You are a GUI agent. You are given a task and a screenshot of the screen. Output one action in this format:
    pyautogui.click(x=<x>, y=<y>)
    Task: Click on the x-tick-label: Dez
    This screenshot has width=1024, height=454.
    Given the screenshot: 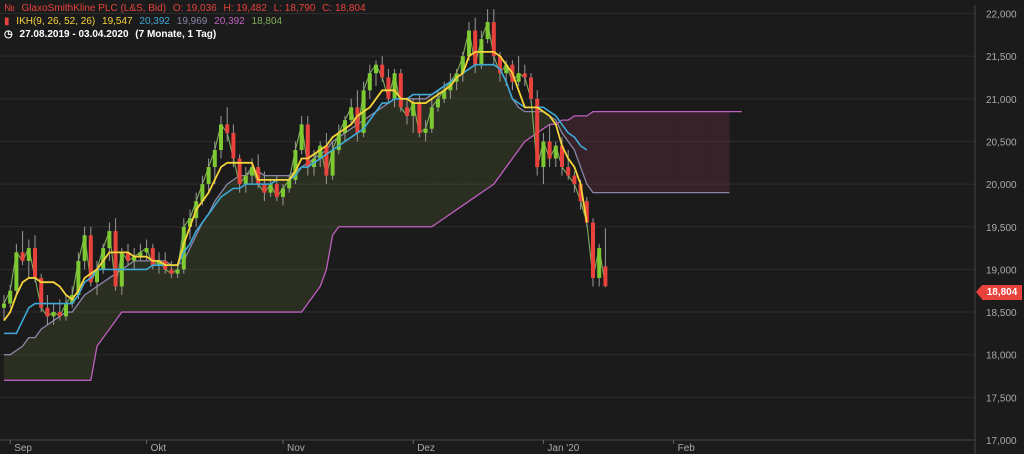 What is the action you would take?
    pyautogui.click(x=426, y=448)
    